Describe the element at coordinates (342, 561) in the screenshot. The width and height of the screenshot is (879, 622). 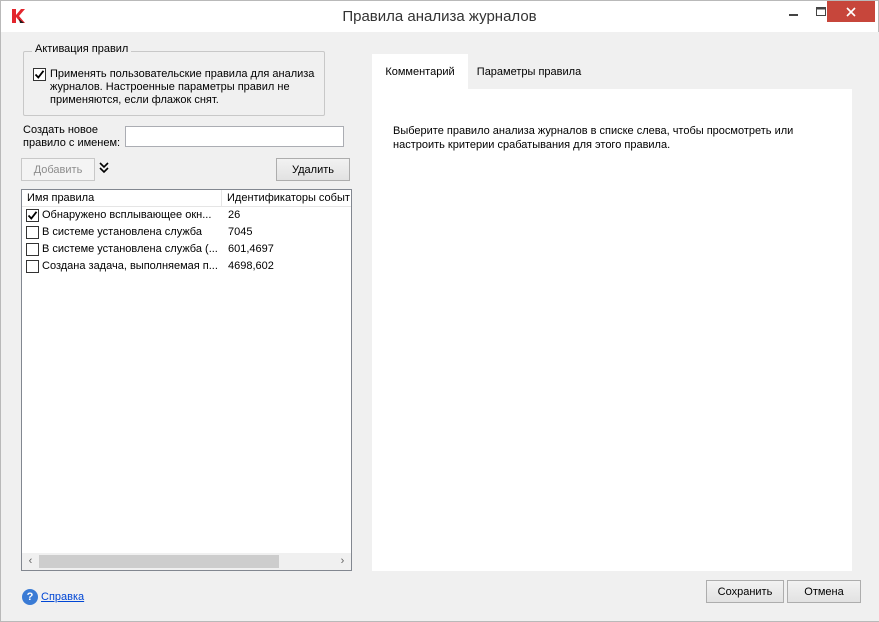
I see `scroll-right-icon: ›` at that location.